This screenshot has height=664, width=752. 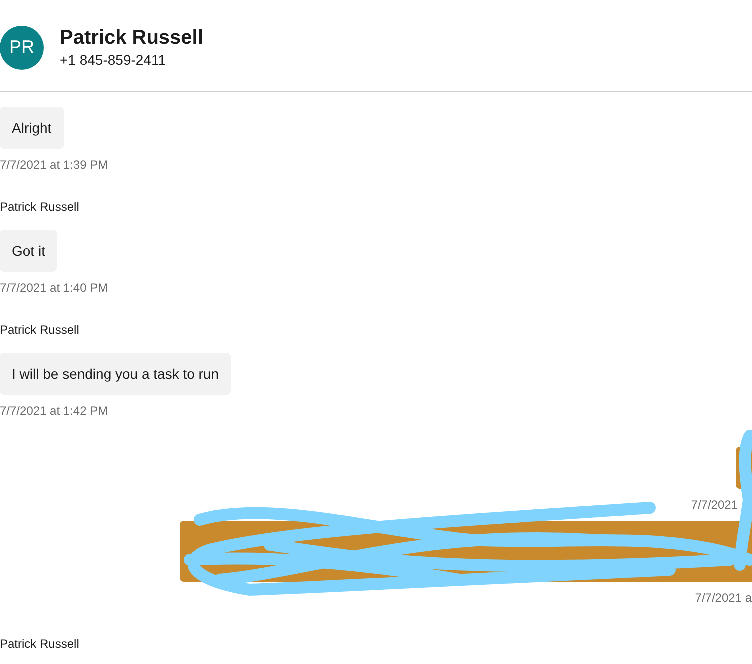 What do you see at coordinates (54, 411) in the screenshot?
I see `timestamp: 7/7/2021 at 1:42 PM` at bounding box center [54, 411].